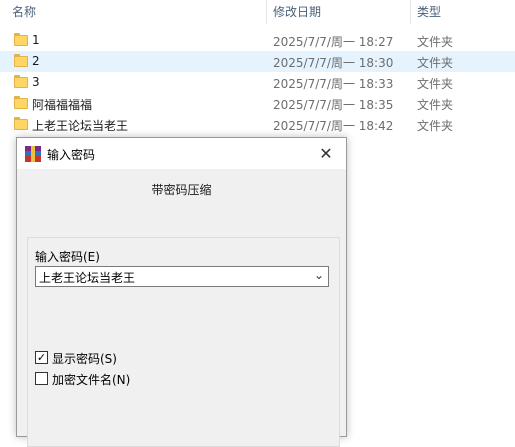 This screenshot has width=515, height=447. What do you see at coordinates (71, 155) in the screenshot?
I see `dialog-title: 输入密码` at bounding box center [71, 155].